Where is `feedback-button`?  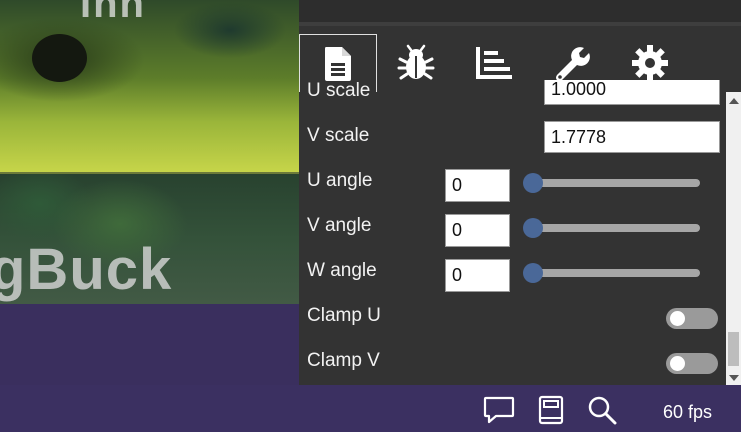
feedback-button is located at coordinates (499, 410).